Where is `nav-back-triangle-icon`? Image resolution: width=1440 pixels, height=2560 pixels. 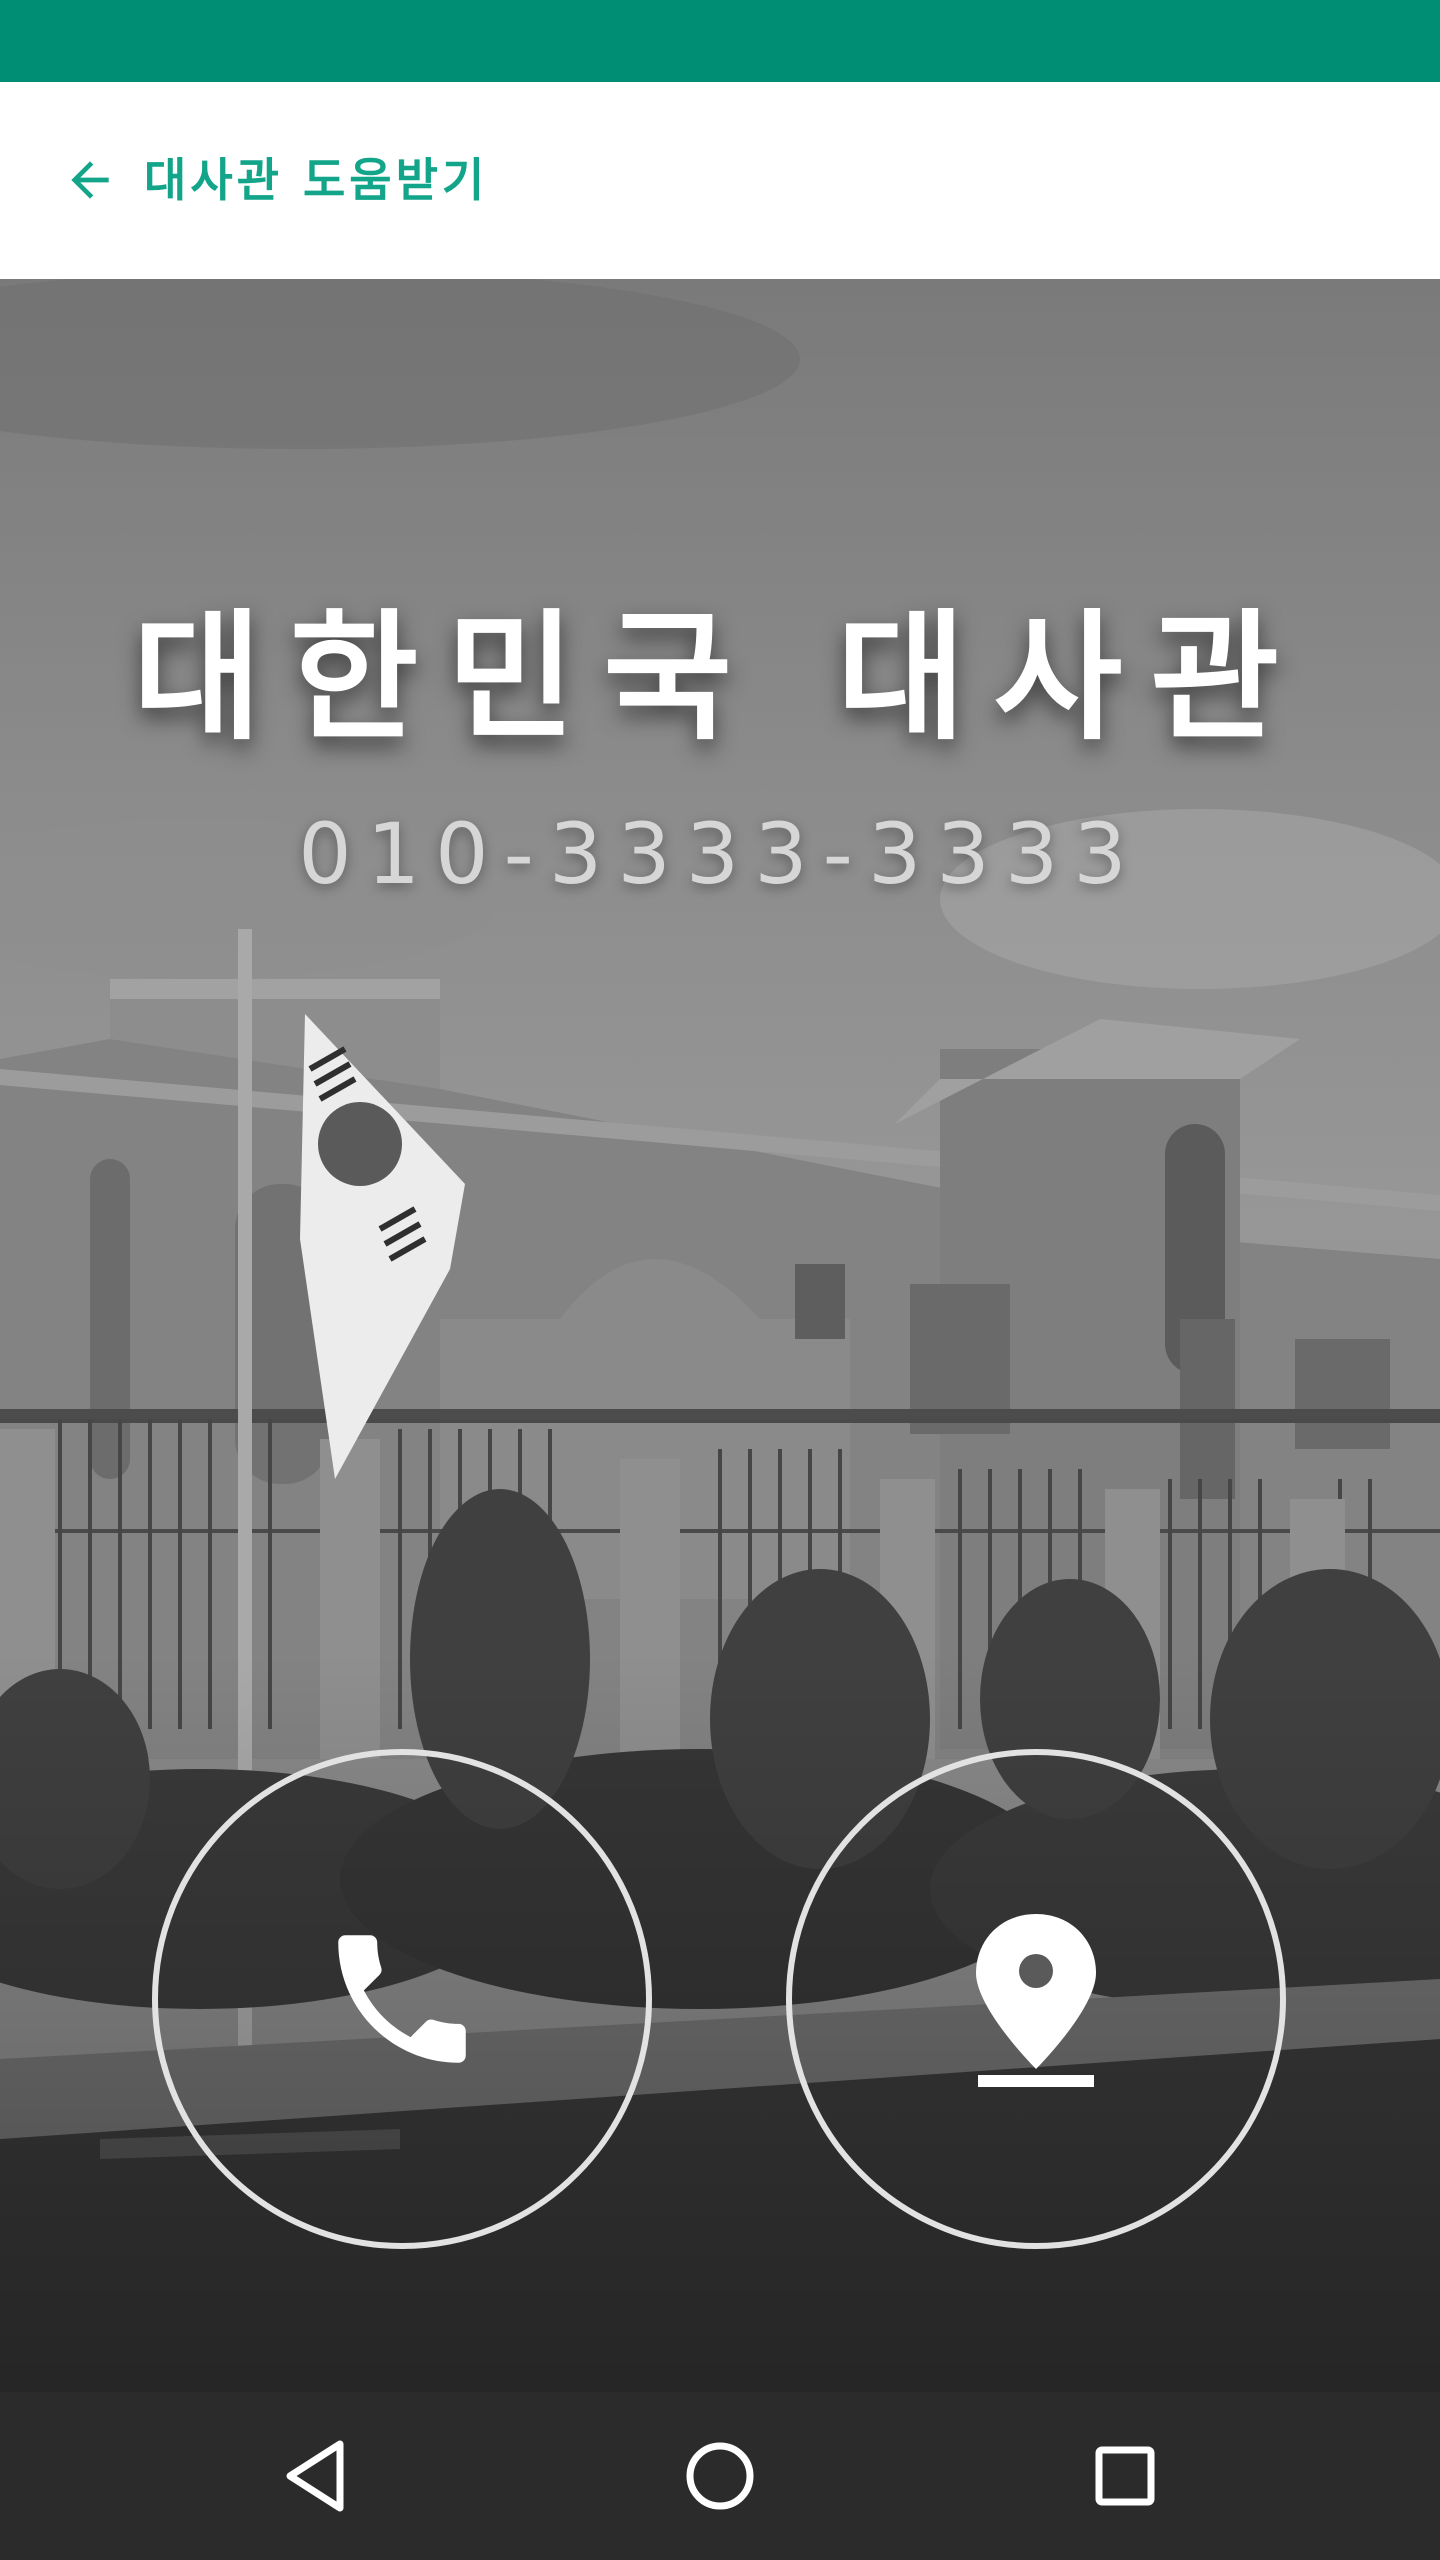 nav-back-triangle-icon is located at coordinates (315, 2476).